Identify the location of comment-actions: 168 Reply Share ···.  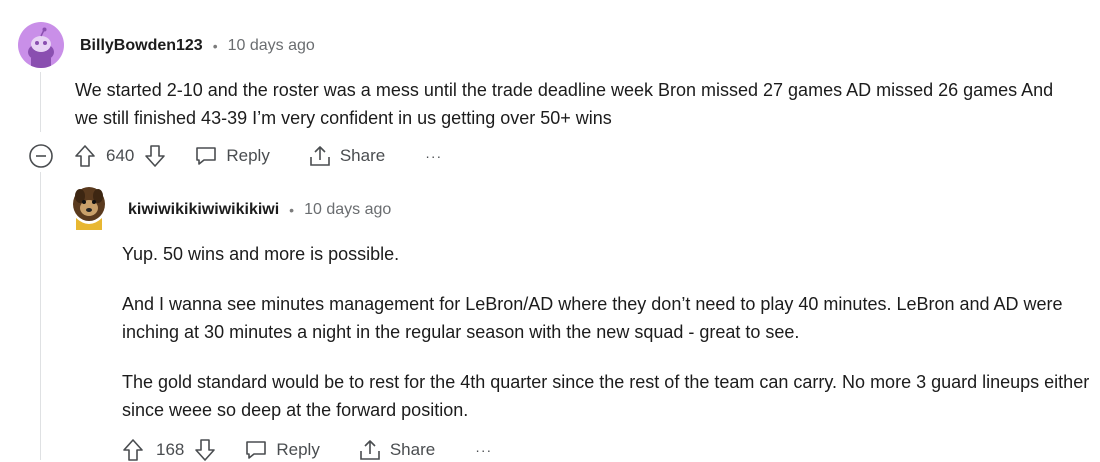
(307, 450).